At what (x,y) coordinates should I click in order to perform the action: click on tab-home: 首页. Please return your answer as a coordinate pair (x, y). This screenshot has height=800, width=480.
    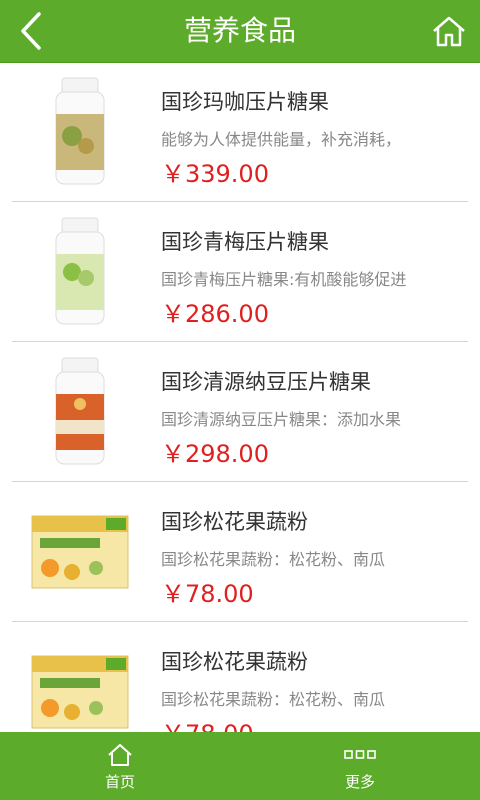
    Looking at the image, I should click on (120, 766).